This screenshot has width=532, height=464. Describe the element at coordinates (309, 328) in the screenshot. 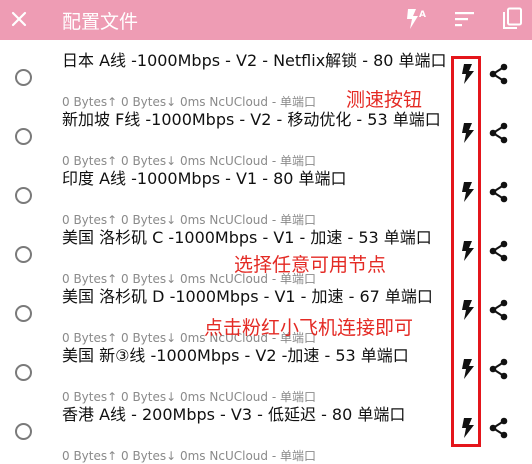

I see `annotation-click-plane: 点击粉红小飞机连接即可` at that location.